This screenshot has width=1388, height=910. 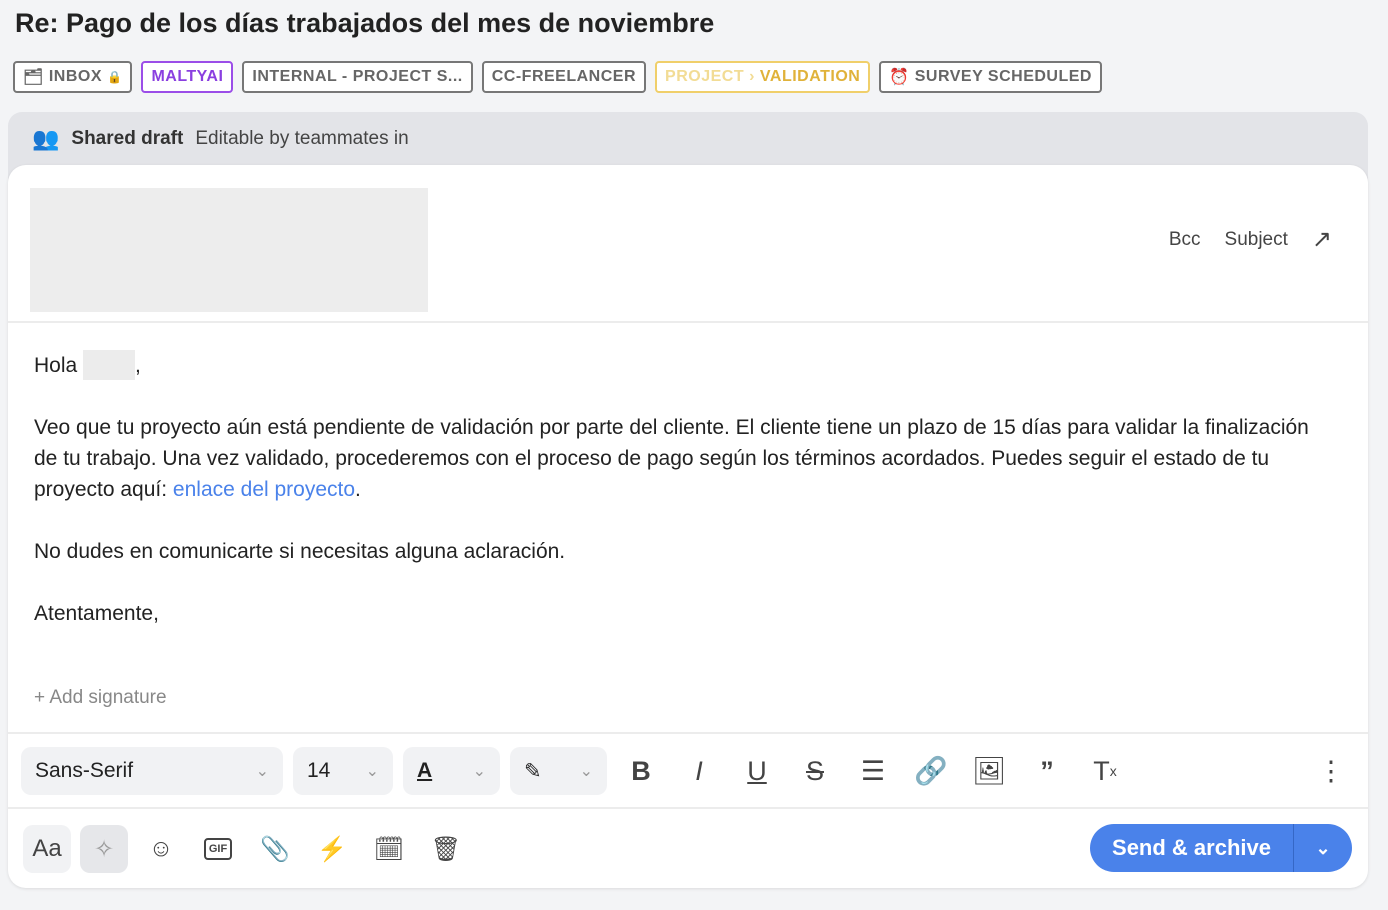 What do you see at coordinates (1331, 771) in the screenshot?
I see `more-options-icon: ⋮` at bounding box center [1331, 771].